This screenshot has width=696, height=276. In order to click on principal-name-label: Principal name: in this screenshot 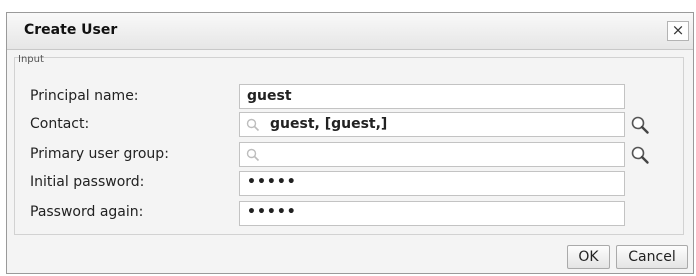, I will do `click(84, 96)`.